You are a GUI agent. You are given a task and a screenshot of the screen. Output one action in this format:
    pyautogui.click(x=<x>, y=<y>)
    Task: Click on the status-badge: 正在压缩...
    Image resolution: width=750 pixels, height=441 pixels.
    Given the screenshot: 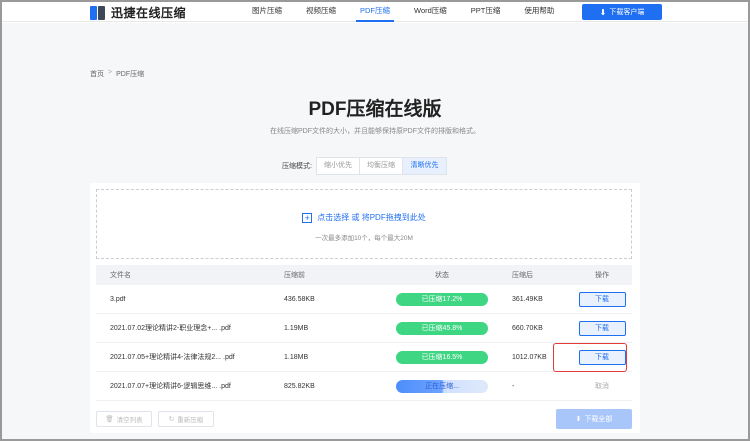 What is the action you would take?
    pyautogui.click(x=442, y=386)
    